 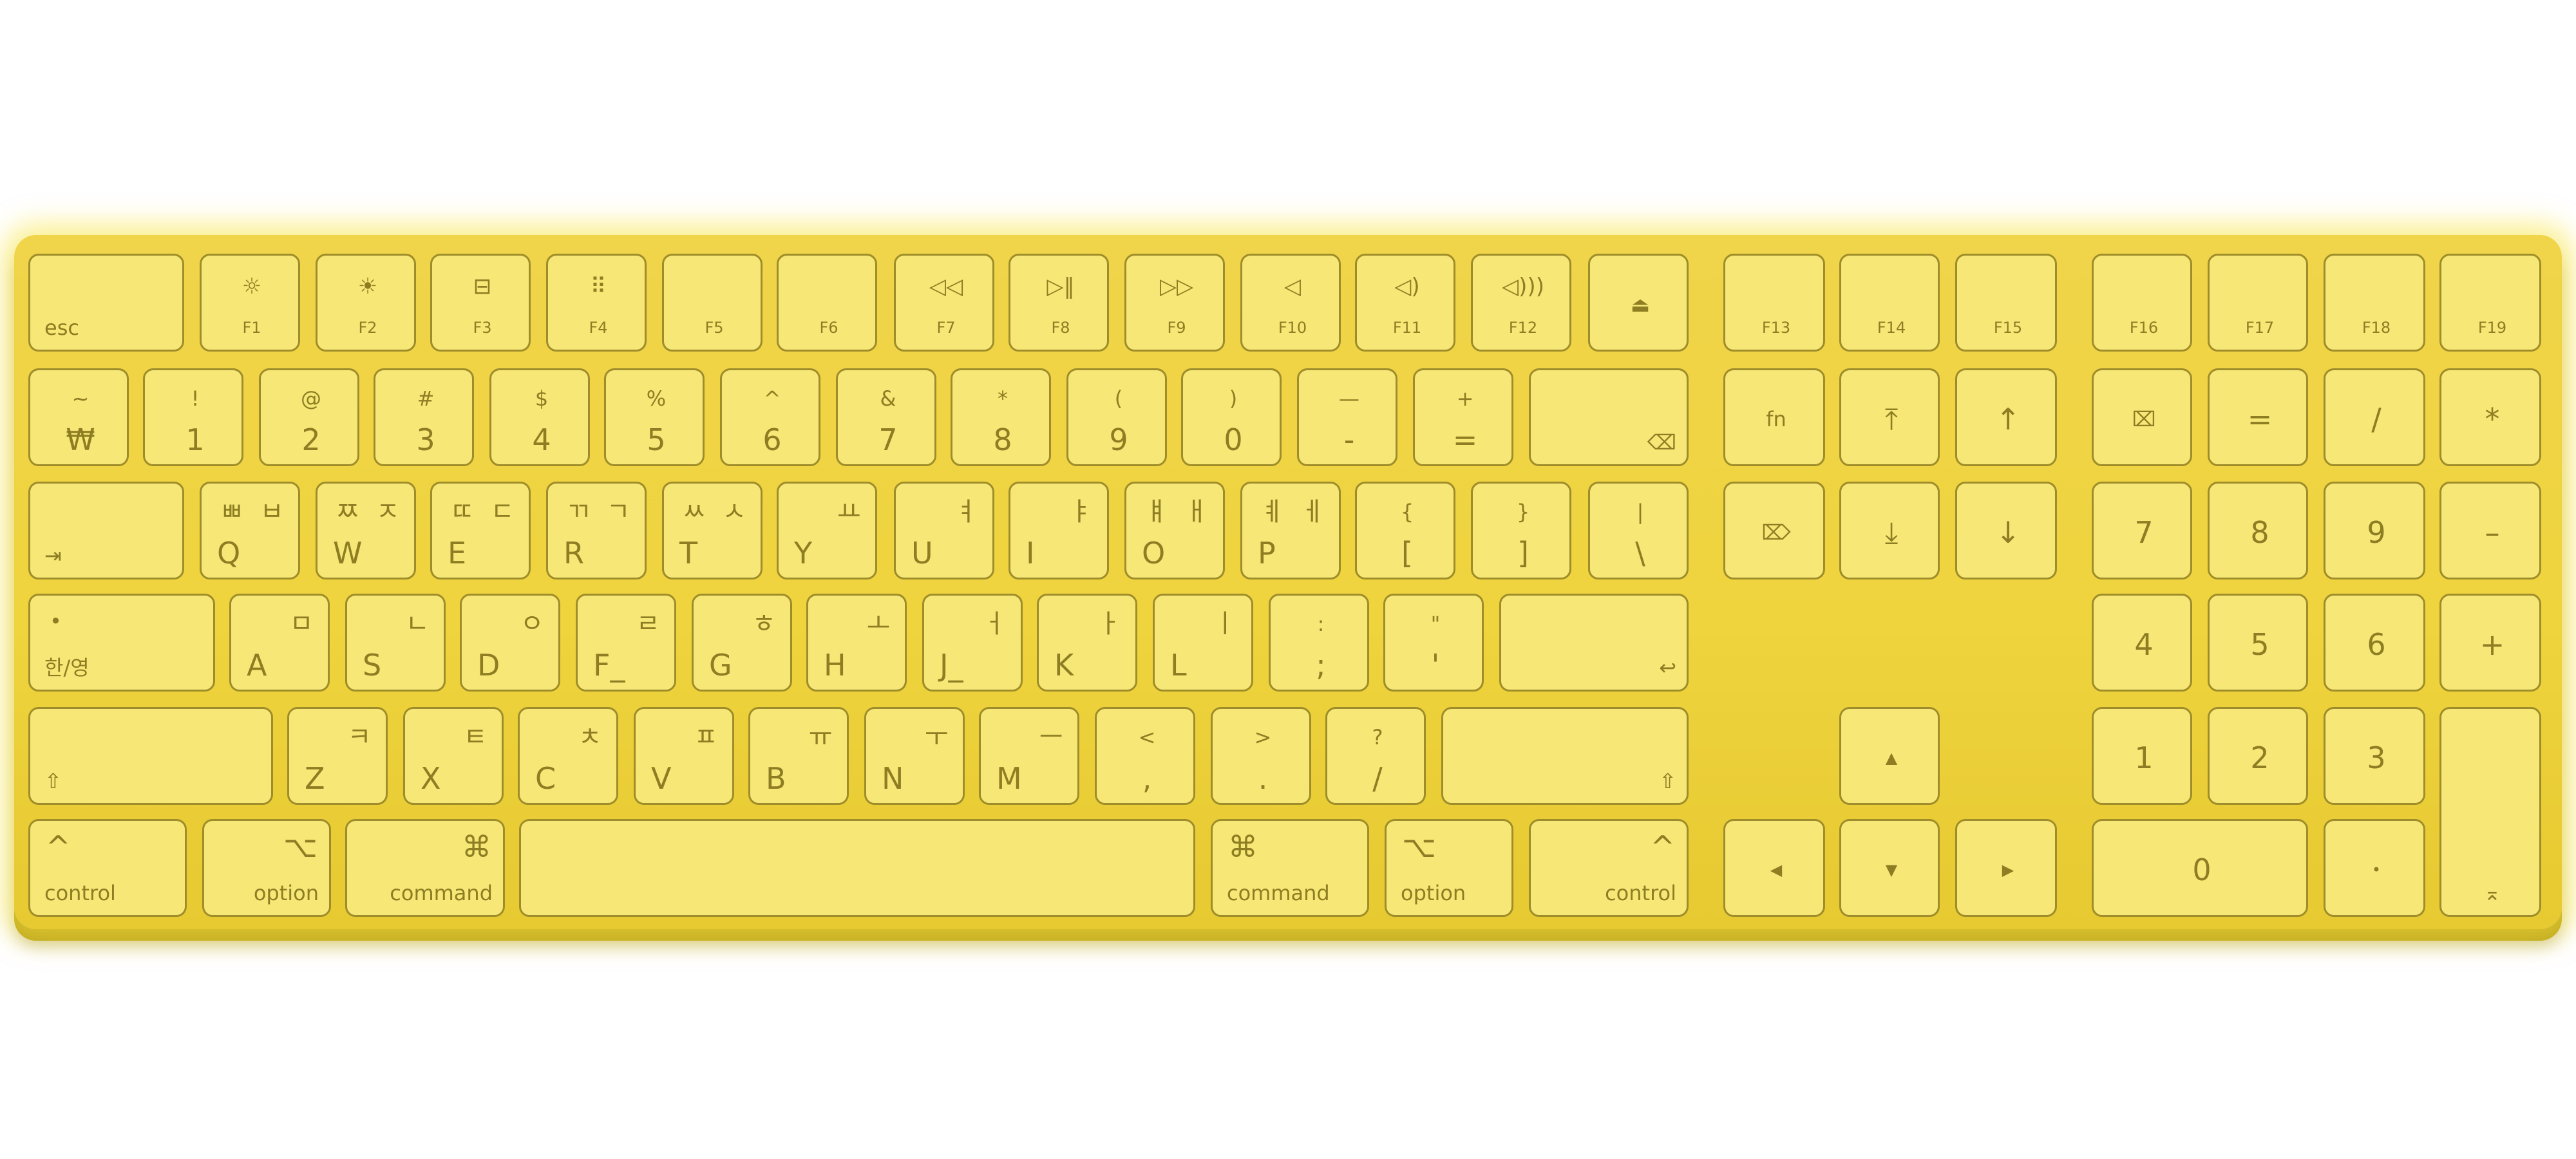 What do you see at coordinates (250, 531) in the screenshot?
I see `key-q: ㅃㅂQ` at bounding box center [250, 531].